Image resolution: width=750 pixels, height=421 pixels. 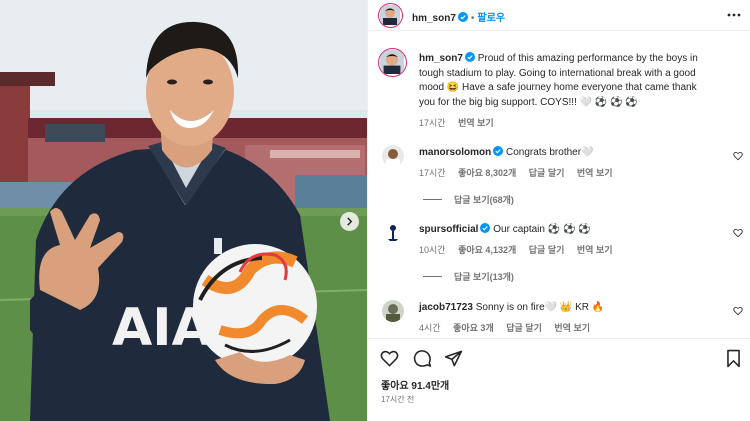 I want to click on chevron-right-icon, so click(x=350, y=221).